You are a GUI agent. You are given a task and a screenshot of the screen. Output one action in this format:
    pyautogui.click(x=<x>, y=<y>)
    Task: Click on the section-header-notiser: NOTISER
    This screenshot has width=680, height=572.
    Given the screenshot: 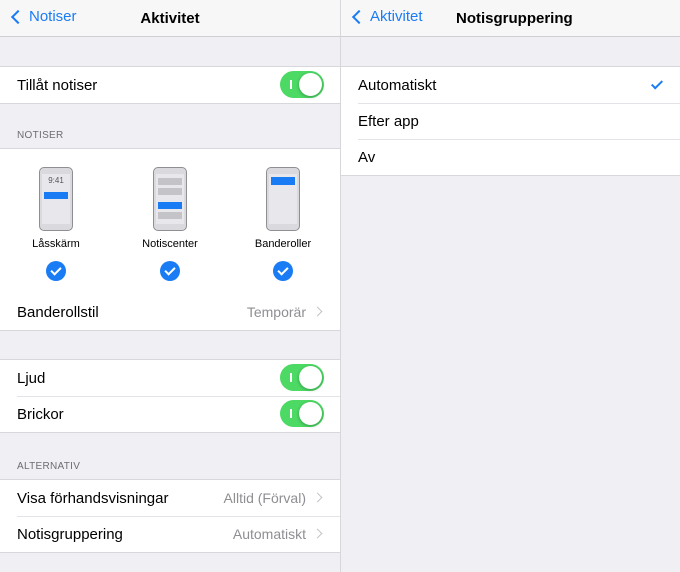 What is the action you would take?
    pyautogui.click(x=40, y=135)
    